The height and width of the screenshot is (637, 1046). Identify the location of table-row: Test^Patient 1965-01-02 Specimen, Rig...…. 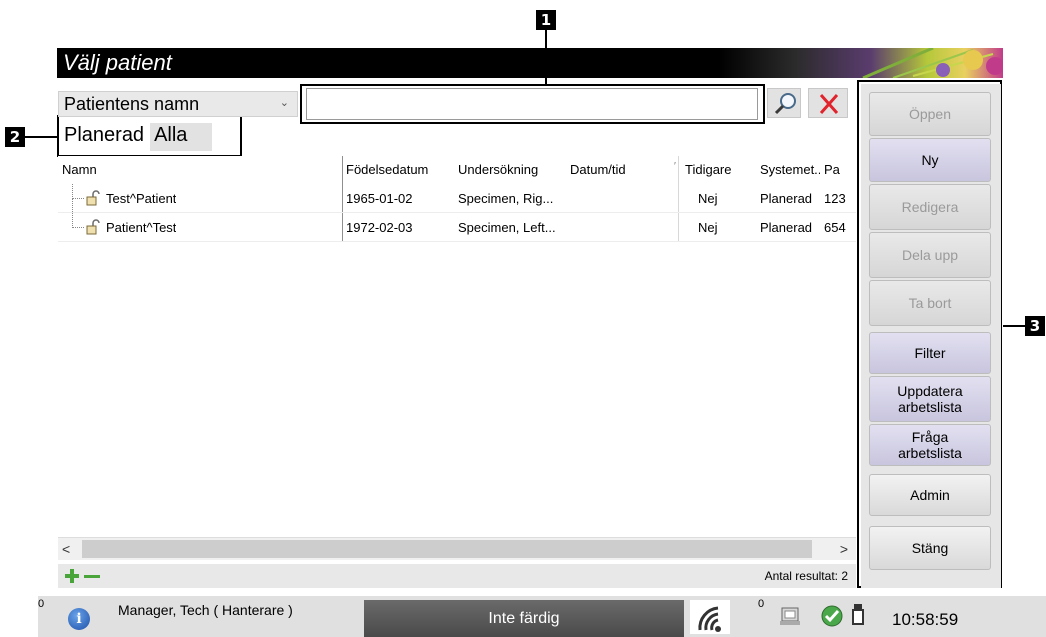
(457, 198).